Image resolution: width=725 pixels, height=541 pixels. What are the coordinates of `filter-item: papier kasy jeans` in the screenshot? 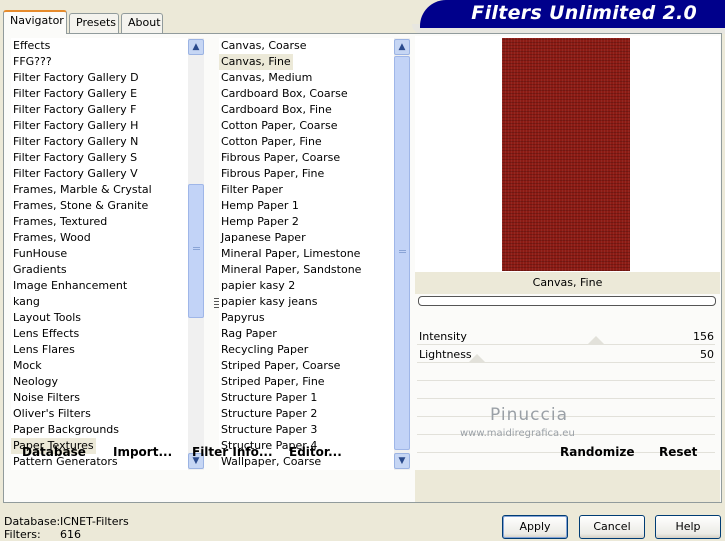 It's located at (269, 302).